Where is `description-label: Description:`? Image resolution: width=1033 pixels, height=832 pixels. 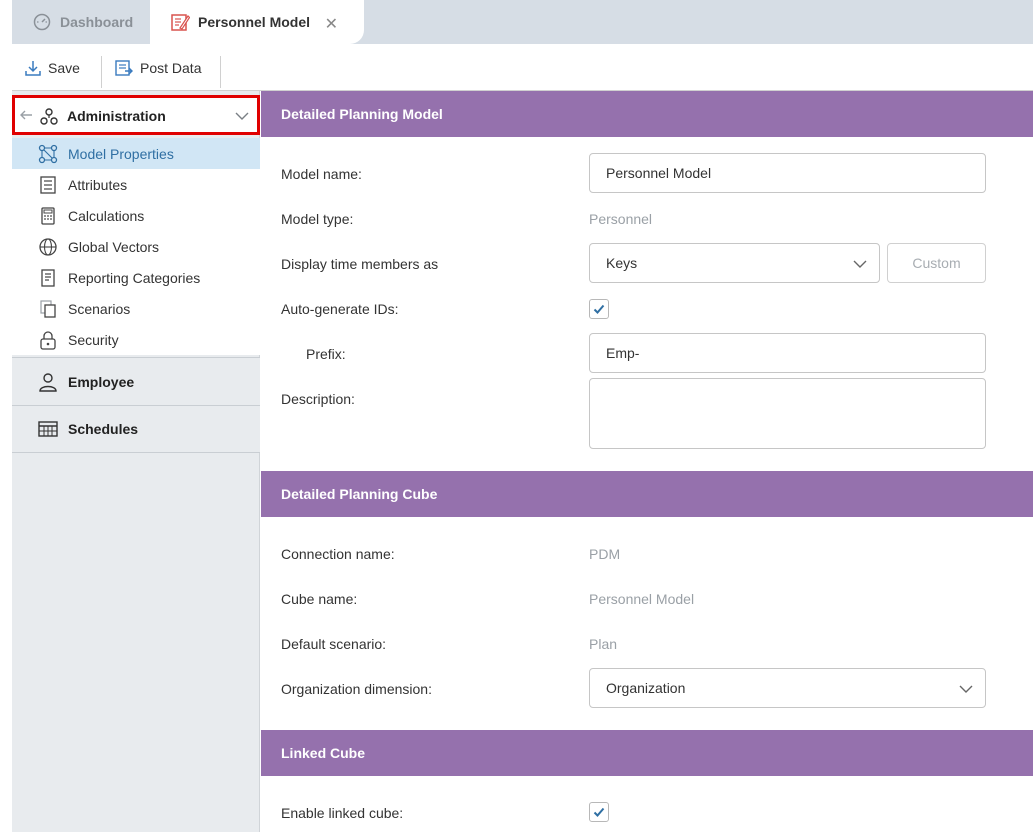
description-label: Description: is located at coordinates (318, 399).